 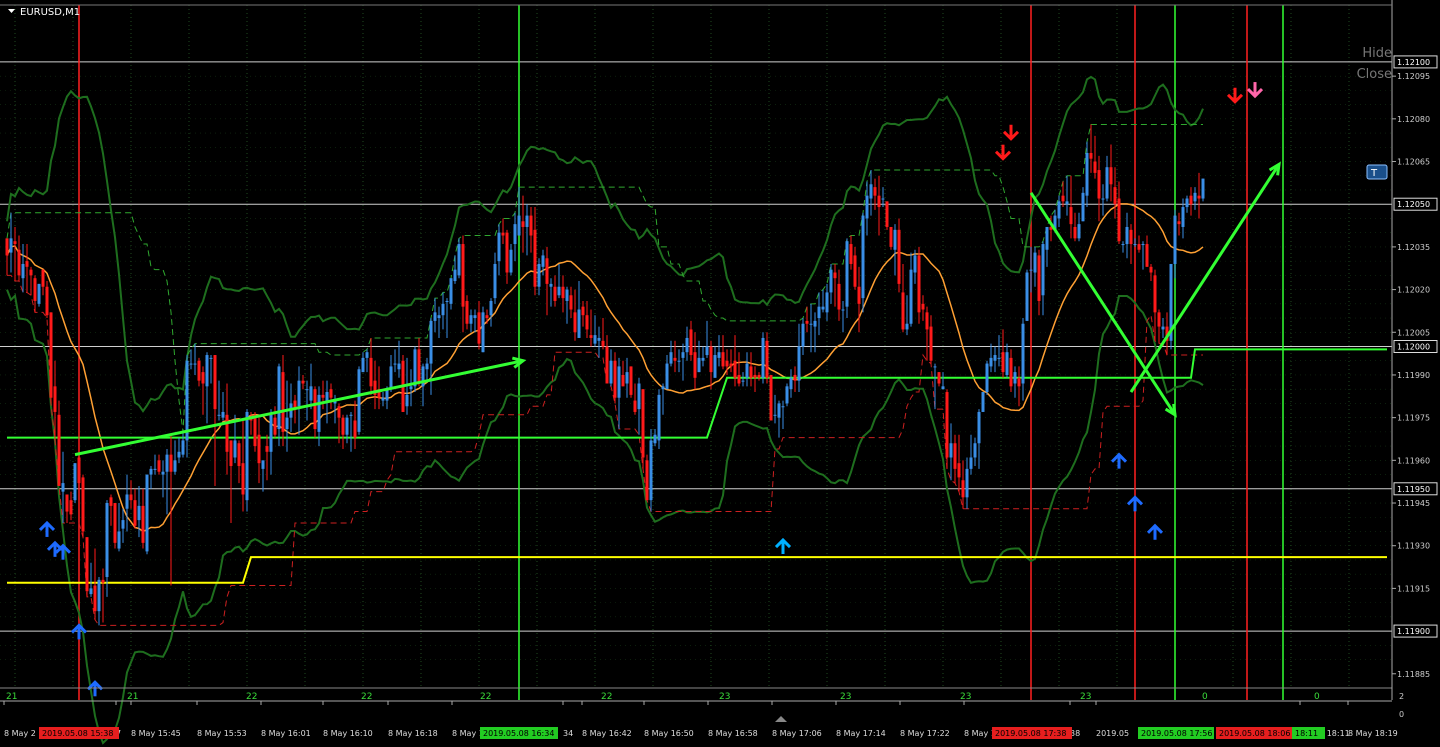 I want to click on subwindow-label: 22, so click(x=251, y=697).